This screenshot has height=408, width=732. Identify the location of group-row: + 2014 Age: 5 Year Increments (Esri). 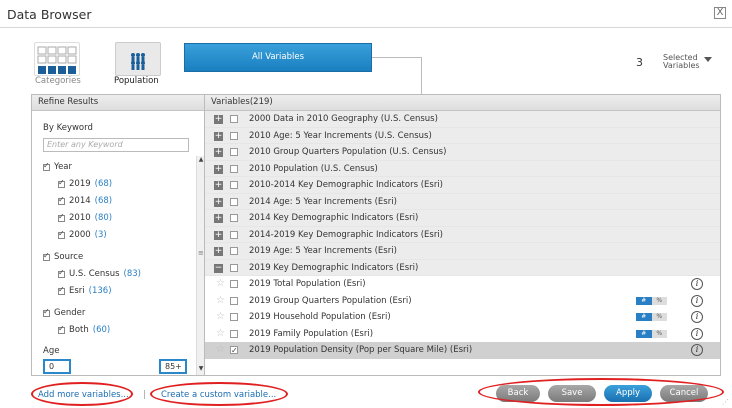
(462, 201).